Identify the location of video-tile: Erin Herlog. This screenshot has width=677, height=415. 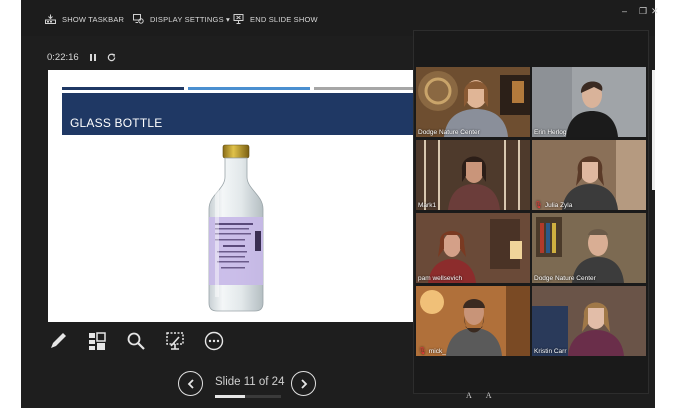
(589, 102).